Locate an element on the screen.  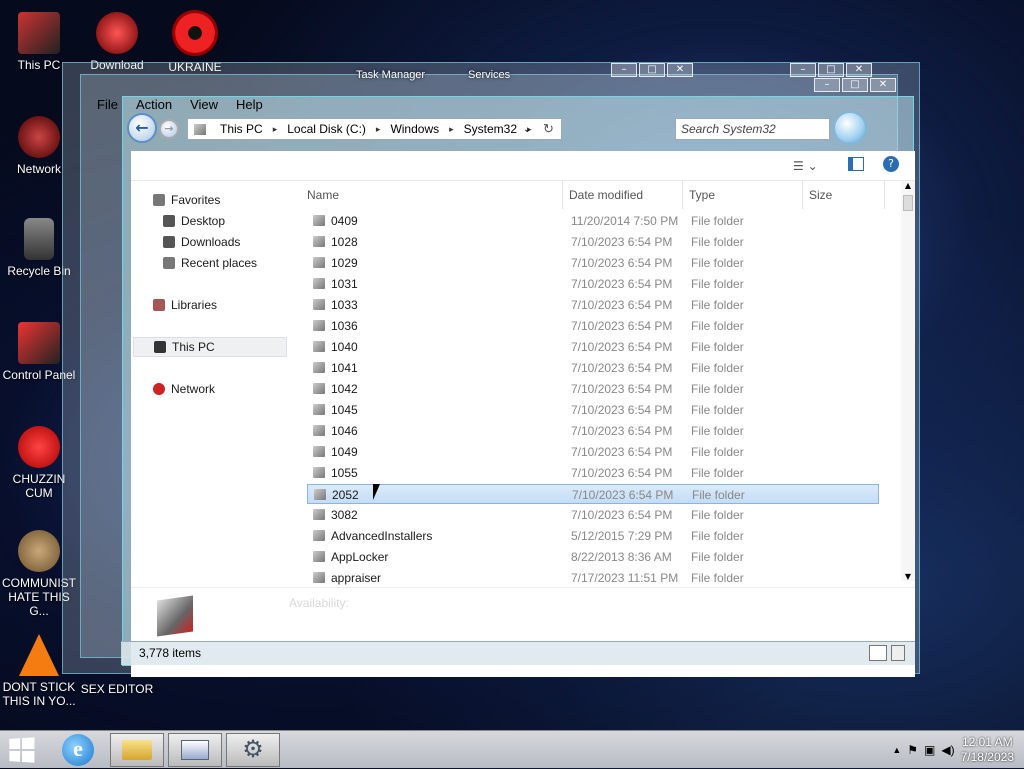
network-status-icon: ▣ is located at coordinates (929, 750).